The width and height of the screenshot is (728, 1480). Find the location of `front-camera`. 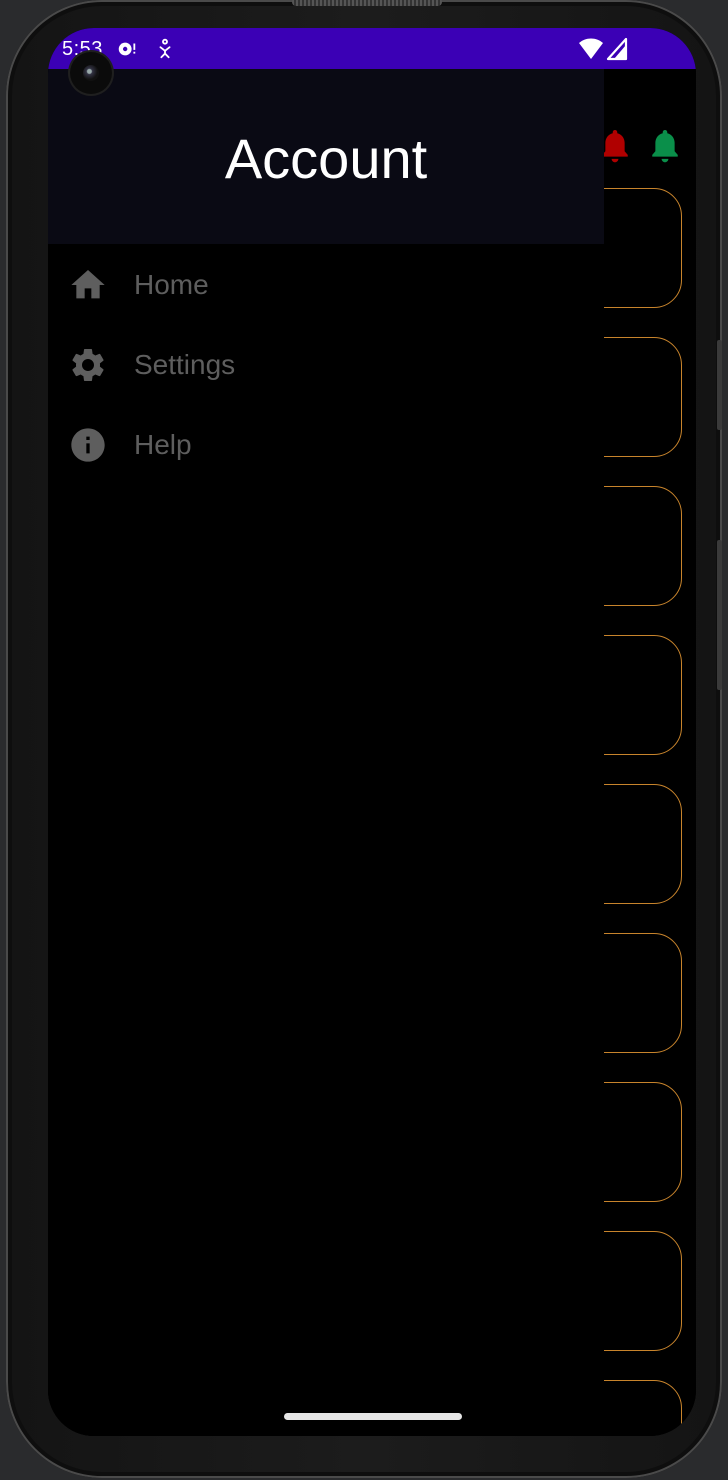

front-camera is located at coordinates (91, 73).